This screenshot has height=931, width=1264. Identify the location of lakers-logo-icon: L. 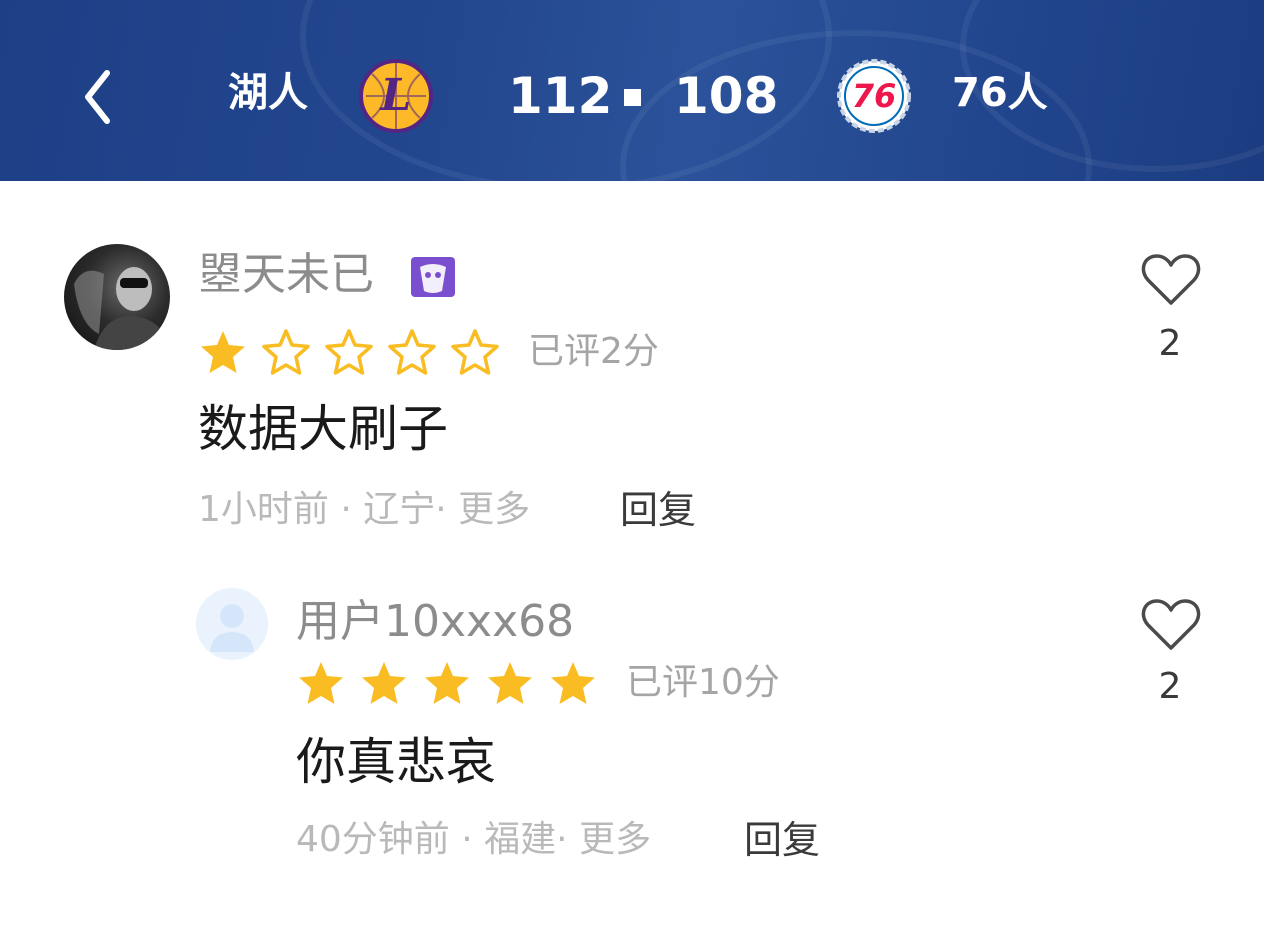
(396, 96).